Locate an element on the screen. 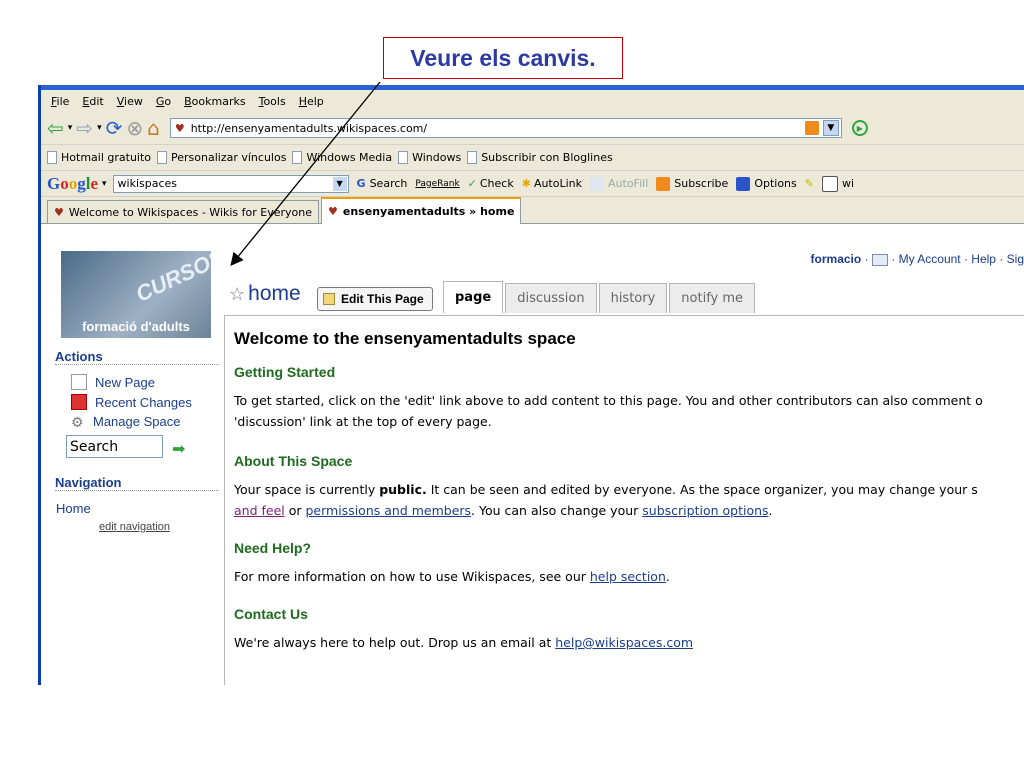 This screenshot has width=1024, height=768. tab-history: history is located at coordinates (633, 298).